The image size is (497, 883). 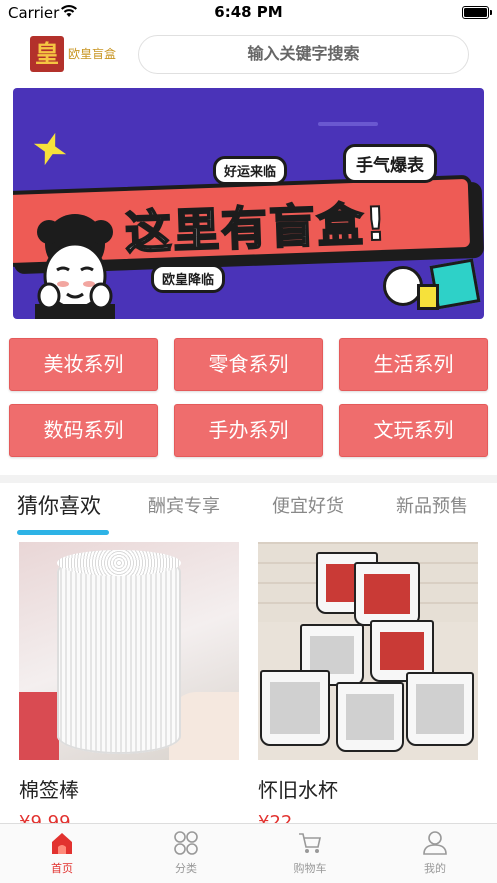 What do you see at coordinates (63, 532) in the screenshot?
I see `active-tab-indicator` at bounding box center [63, 532].